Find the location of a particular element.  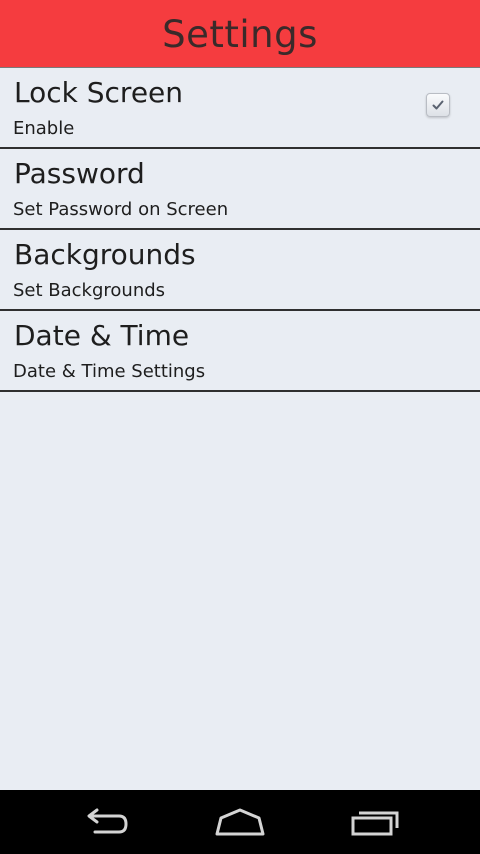

home-icon is located at coordinates (240, 822).